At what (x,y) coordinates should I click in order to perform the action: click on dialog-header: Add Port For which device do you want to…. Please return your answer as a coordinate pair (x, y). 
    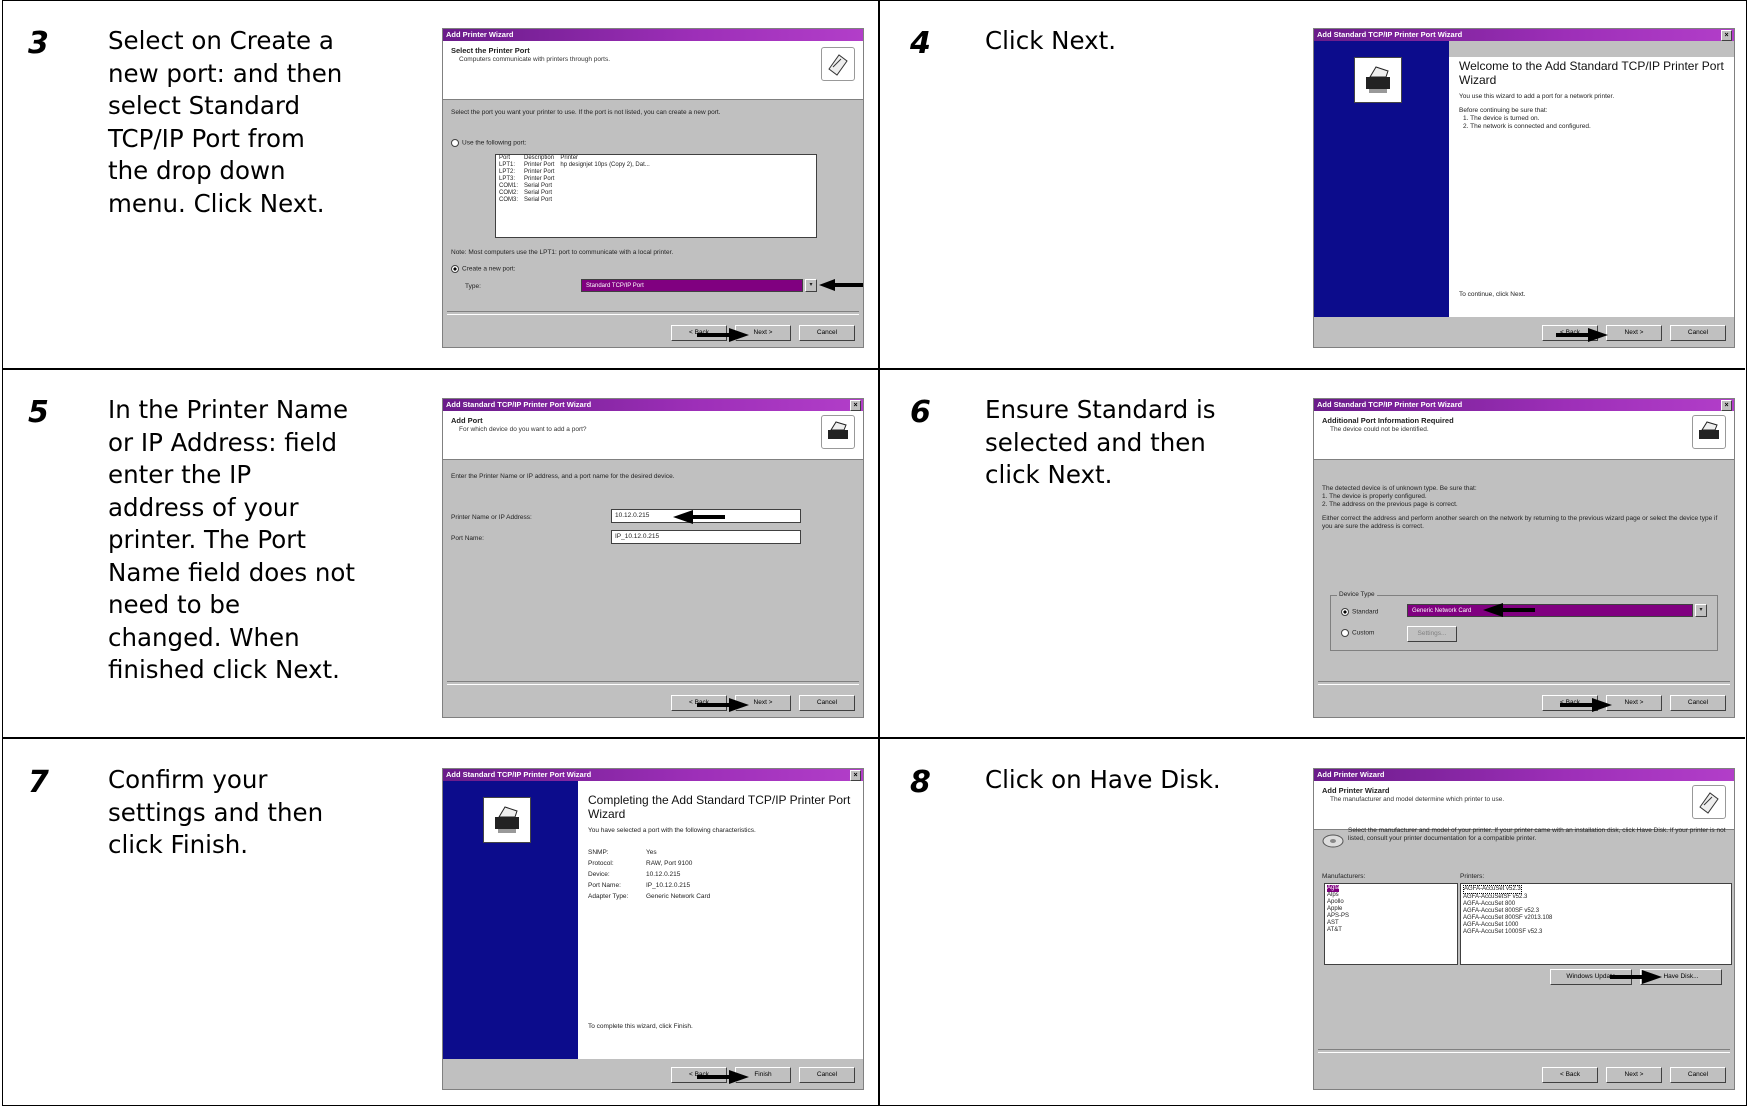
    Looking at the image, I should click on (653, 435).